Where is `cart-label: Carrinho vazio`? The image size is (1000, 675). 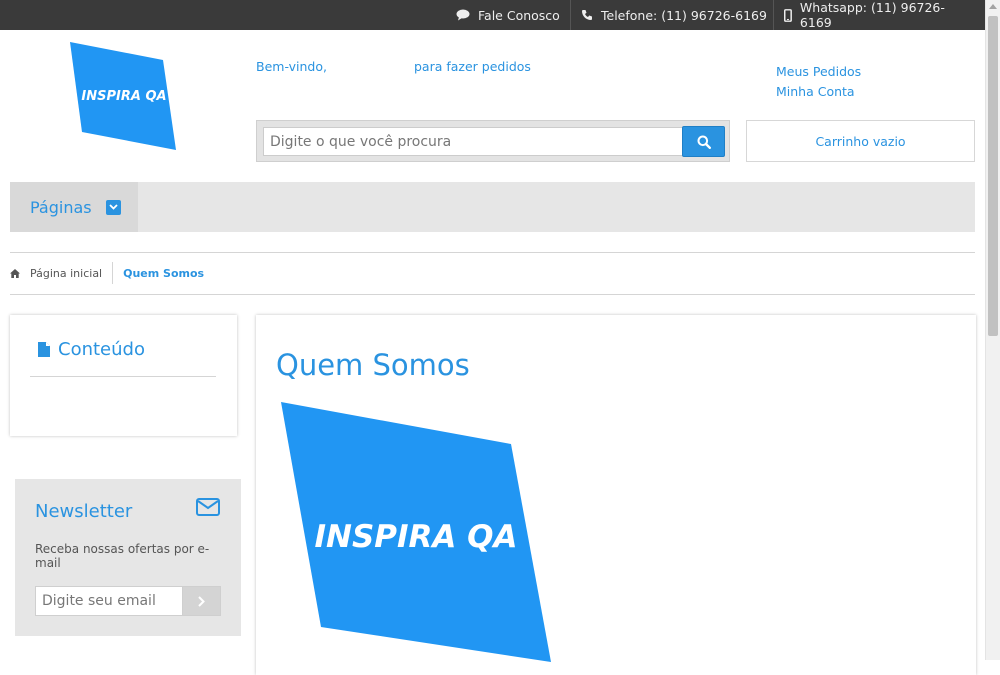
cart-label: Carrinho vazio is located at coordinates (860, 141).